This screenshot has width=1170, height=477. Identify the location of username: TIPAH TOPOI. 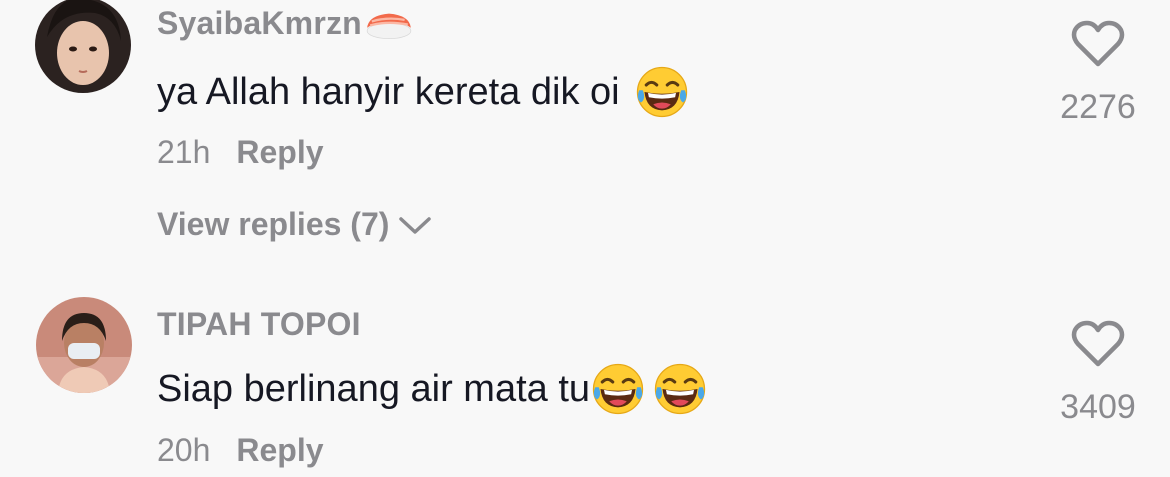
(259, 324).